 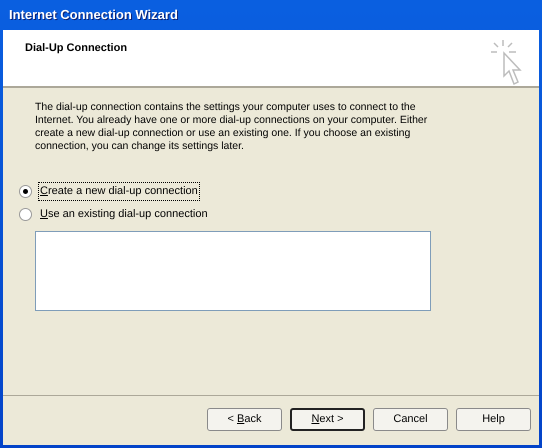 What do you see at coordinates (233, 271) in the screenshot?
I see `connection-list` at bounding box center [233, 271].